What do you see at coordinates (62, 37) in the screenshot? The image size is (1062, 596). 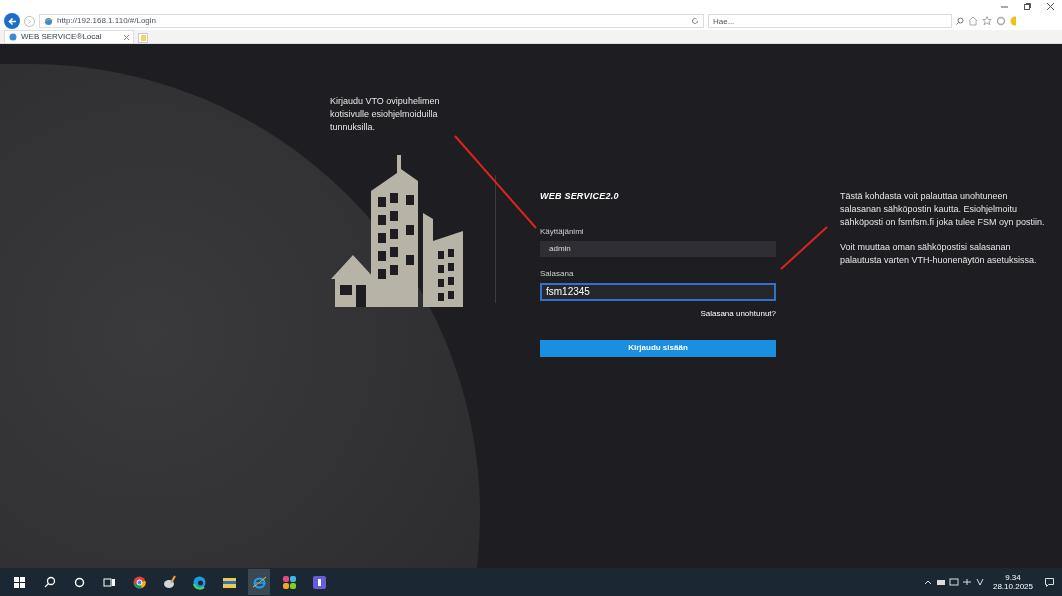 I see `tab-title: WEB SERVICE®Local` at bounding box center [62, 37].